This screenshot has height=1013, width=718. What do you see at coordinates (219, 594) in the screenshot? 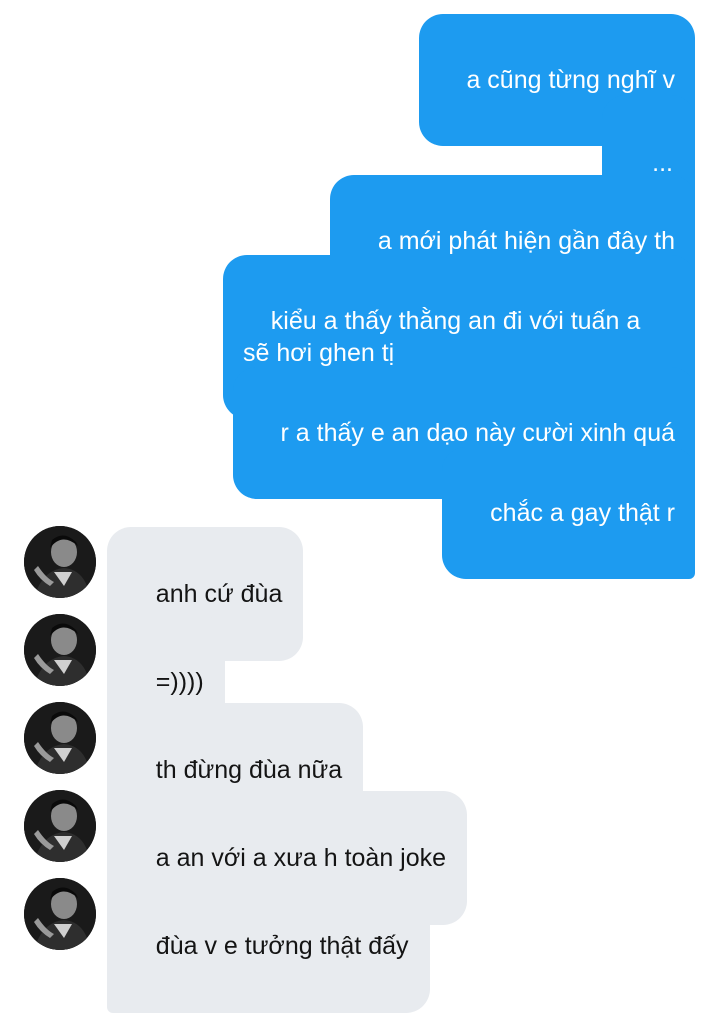
I see `message-text: anh cứ đùa` at bounding box center [219, 594].